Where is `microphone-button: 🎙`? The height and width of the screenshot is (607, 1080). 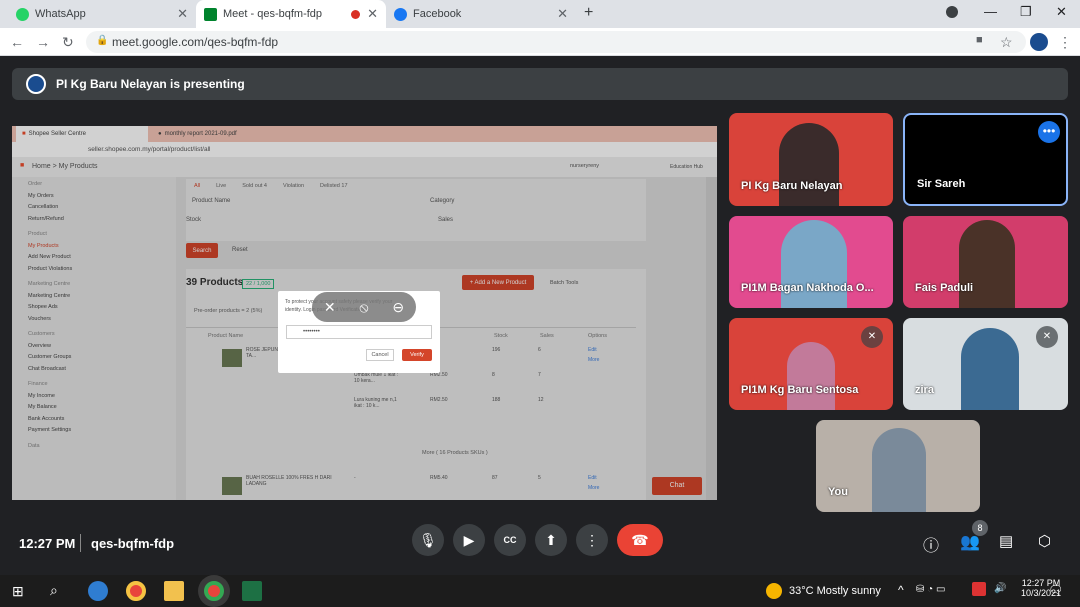
microphone-button: 🎙 is located at coordinates (428, 540).